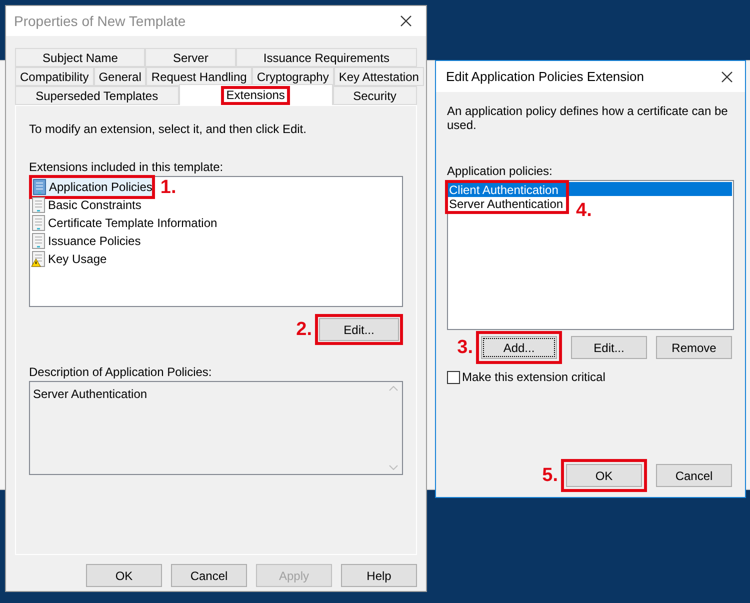  Describe the element at coordinates (97, 95) in the screenshot. I see `tab: Superseded Templates` at that location.